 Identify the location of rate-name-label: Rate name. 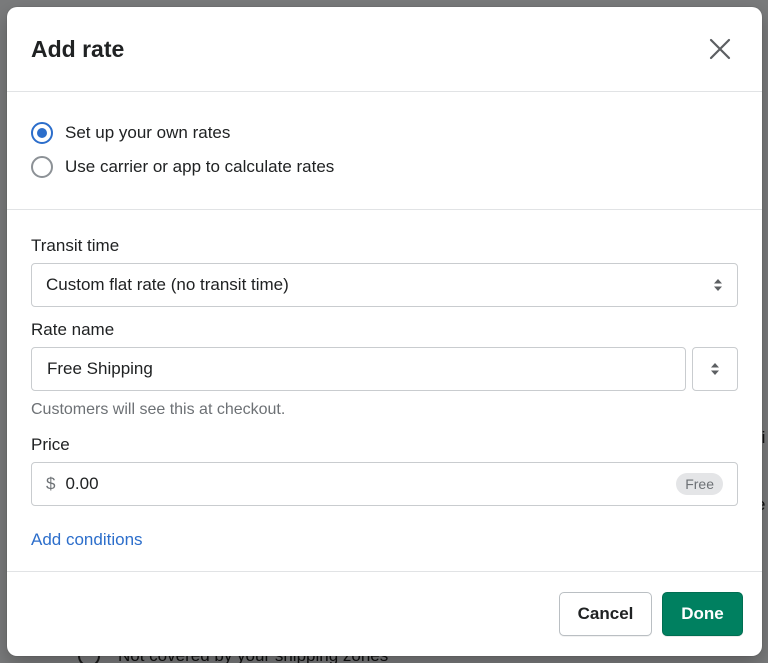
(73, 329).